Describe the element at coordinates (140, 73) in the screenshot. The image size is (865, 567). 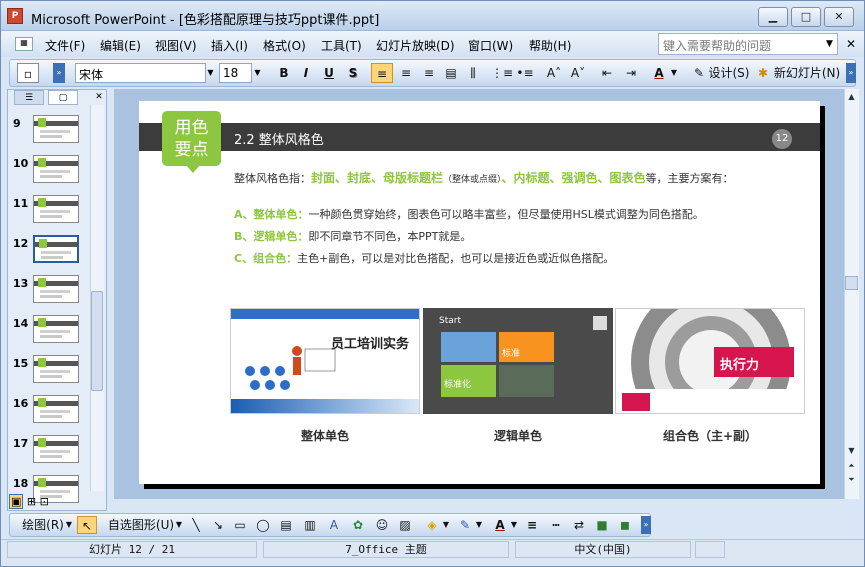
I see `font-name-select: 宋体` at that location.